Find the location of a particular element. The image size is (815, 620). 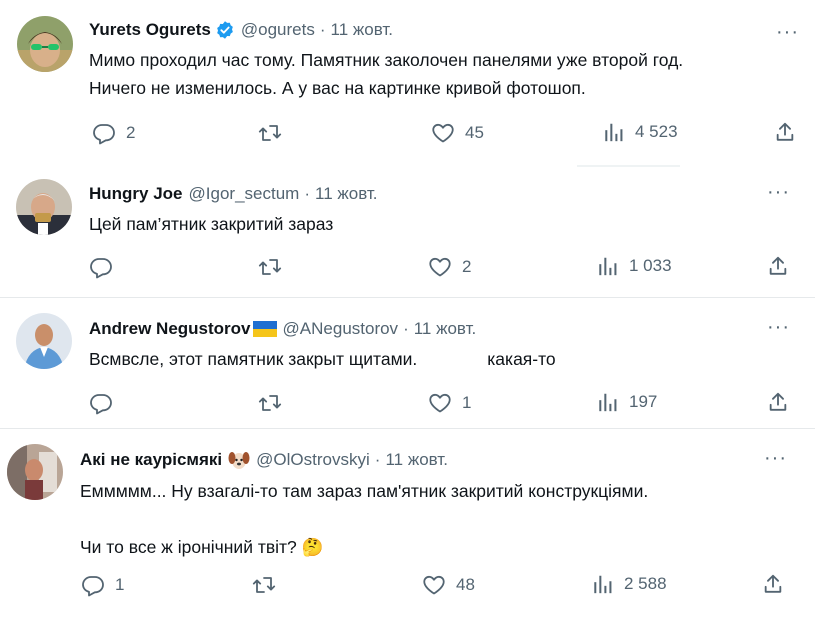

views-button: 197 is located at coordinates (627, 402).